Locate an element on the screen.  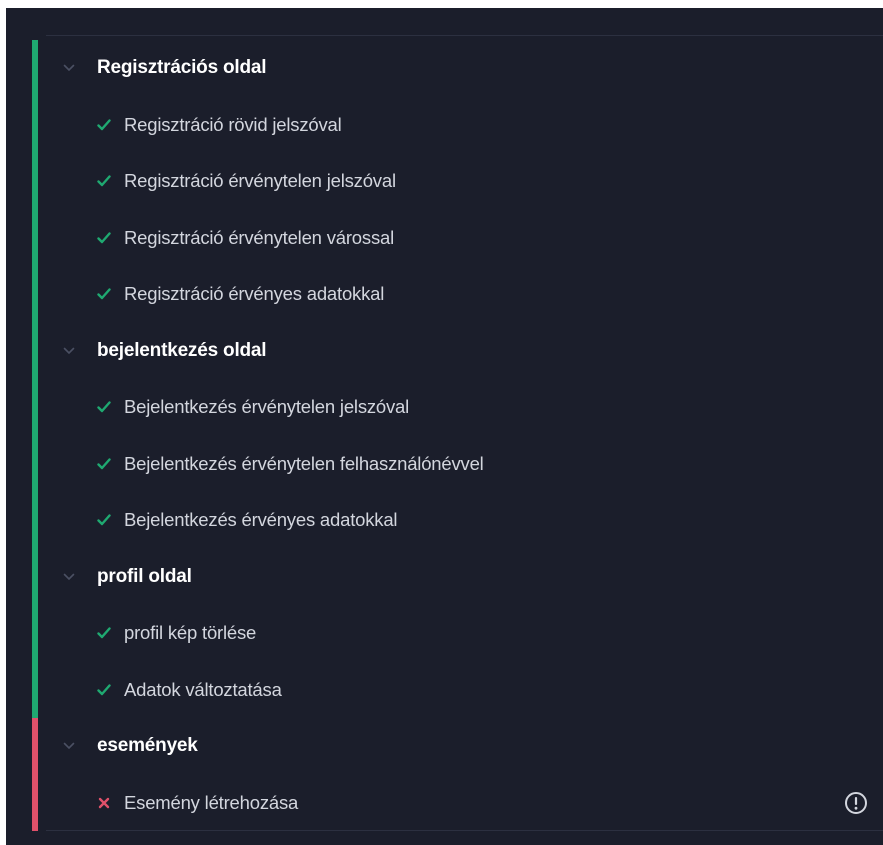
test-row: Regisztráció érvénytelen jelszóval is located at coordinates (457, 181).